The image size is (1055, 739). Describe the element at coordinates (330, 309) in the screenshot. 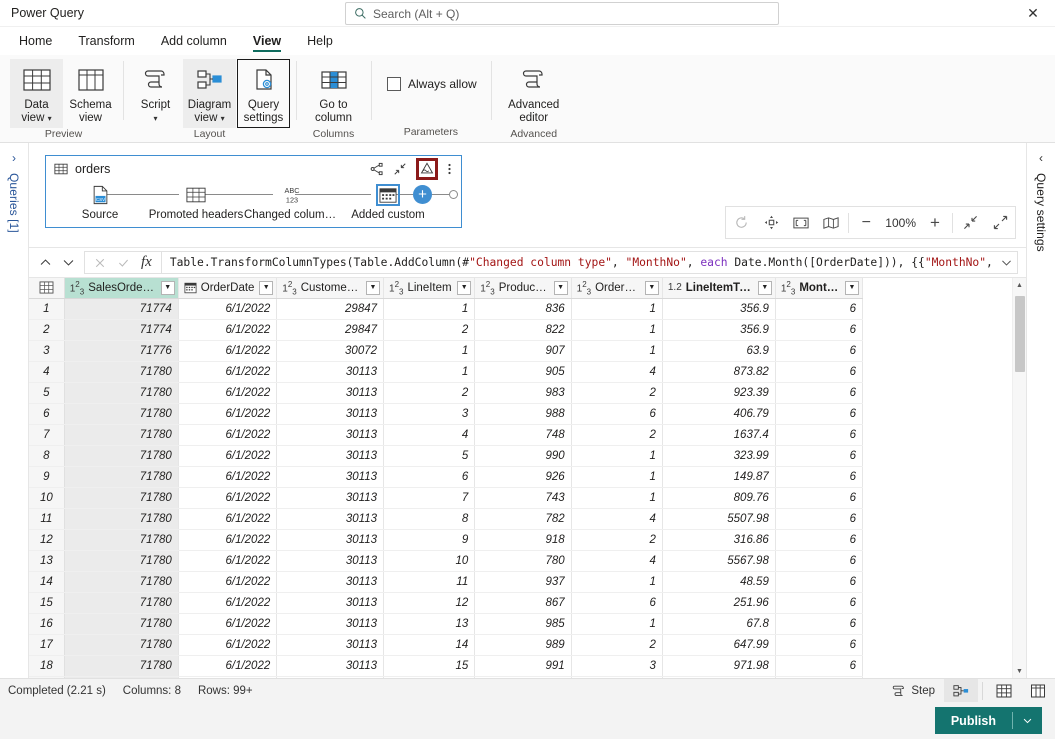

I see `cell-customerid: 29847` at that location.